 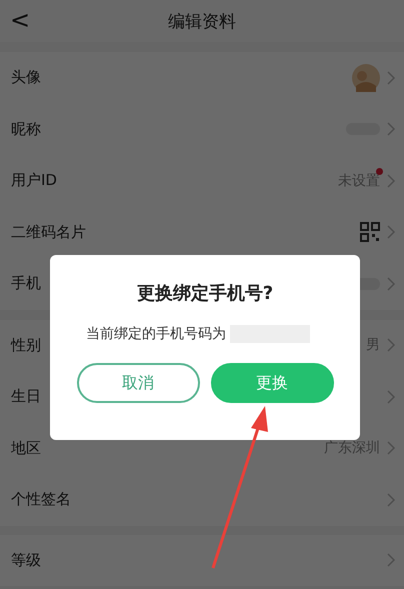 I want to click on row-label: 手机, so click(x=26, y=284).